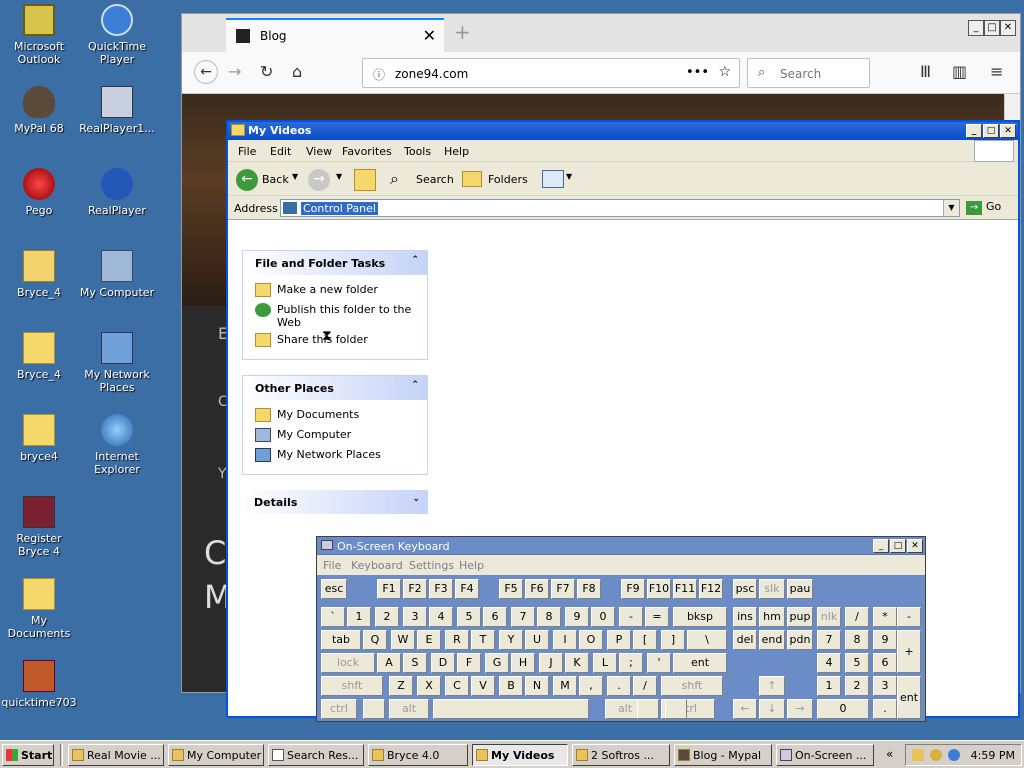  I want to click on info-icon: ⓘ, so click(379, 74).